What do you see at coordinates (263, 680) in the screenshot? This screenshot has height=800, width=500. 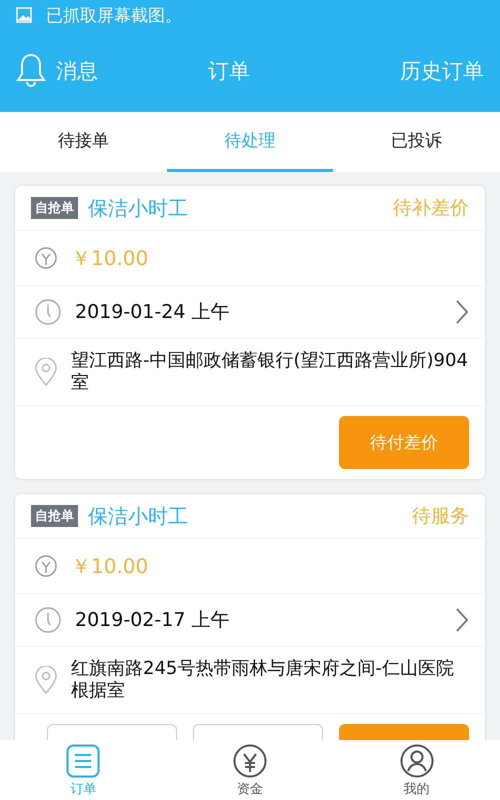 I see `address: 红旗南路245号热带雨林与唐宋府之间-仁山医院根据室` at bounding box center [263, 680].